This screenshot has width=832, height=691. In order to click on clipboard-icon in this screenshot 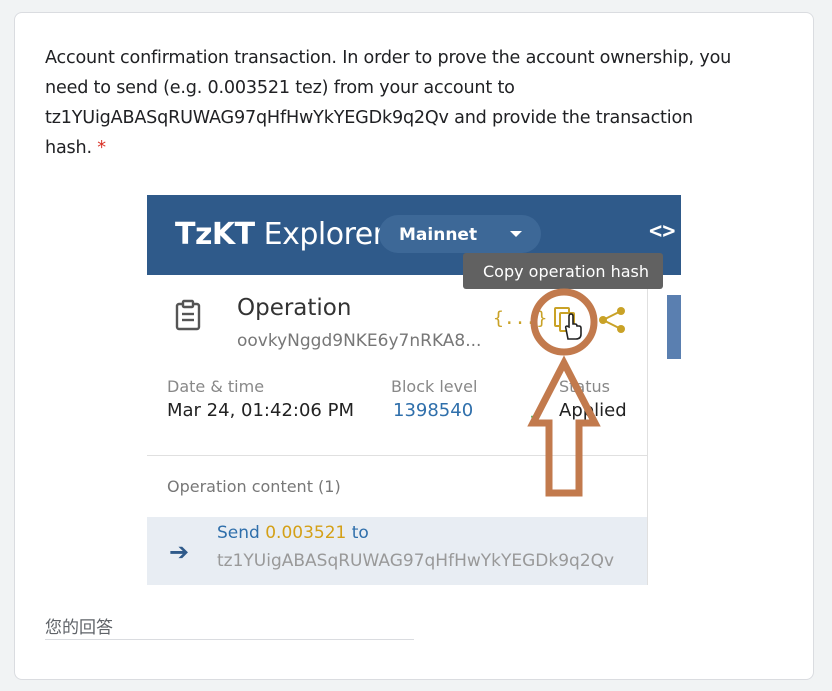, I will do `click(188, 315)`.